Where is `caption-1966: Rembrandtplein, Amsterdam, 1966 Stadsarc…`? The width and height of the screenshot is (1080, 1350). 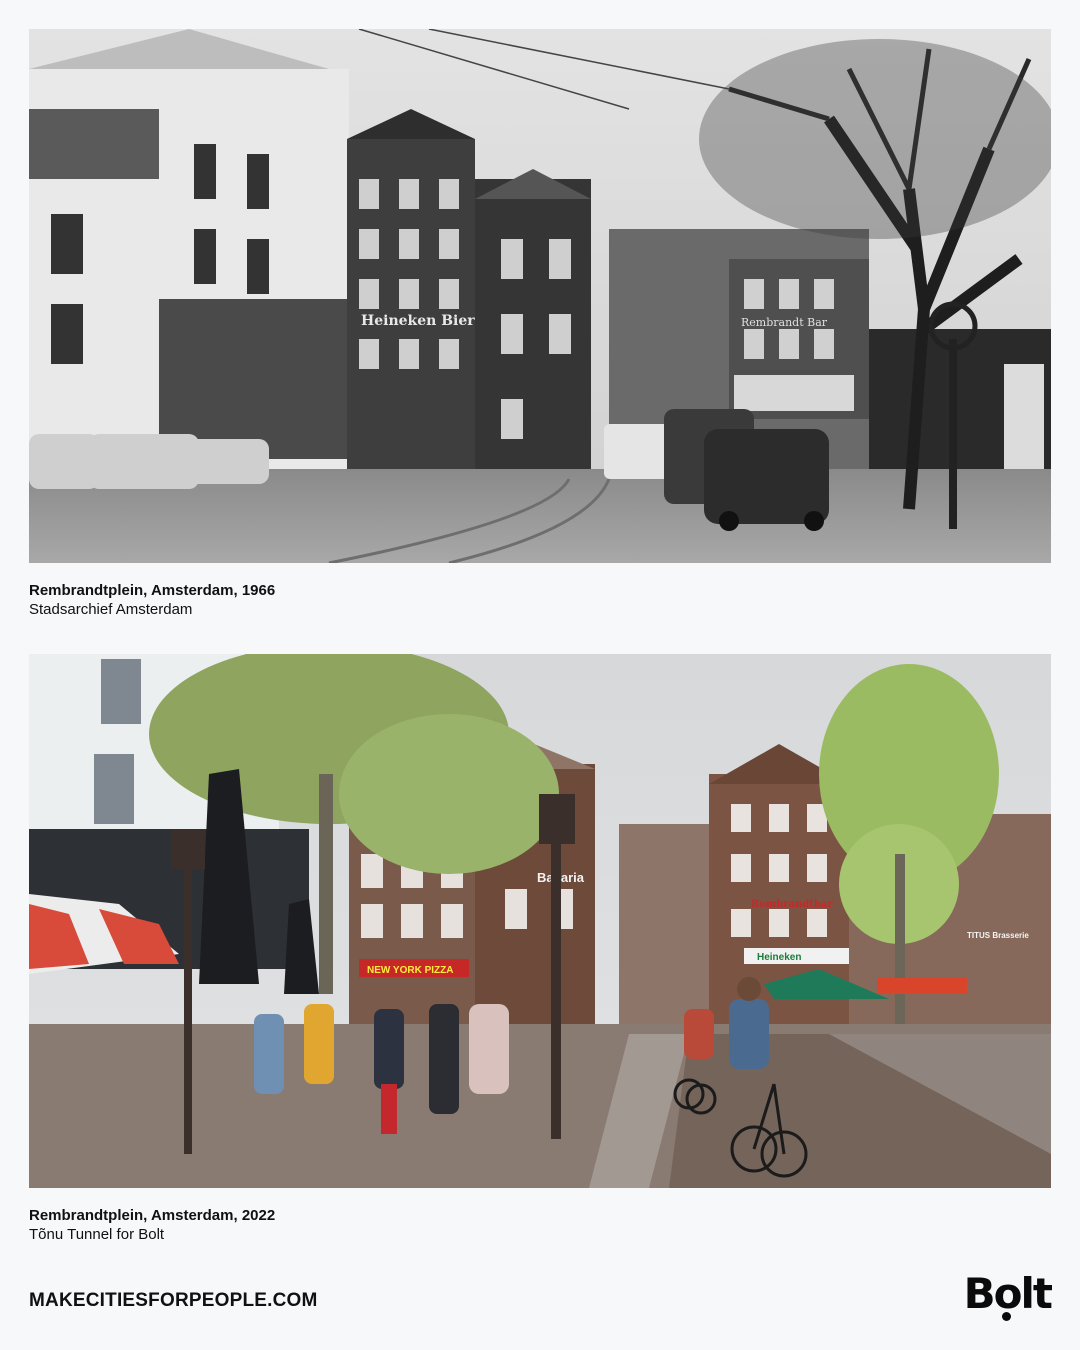 caption-1966: Rembrandtplein, Amsterdam, 1966 Stadsarc… is located at coordinates (479, 600).